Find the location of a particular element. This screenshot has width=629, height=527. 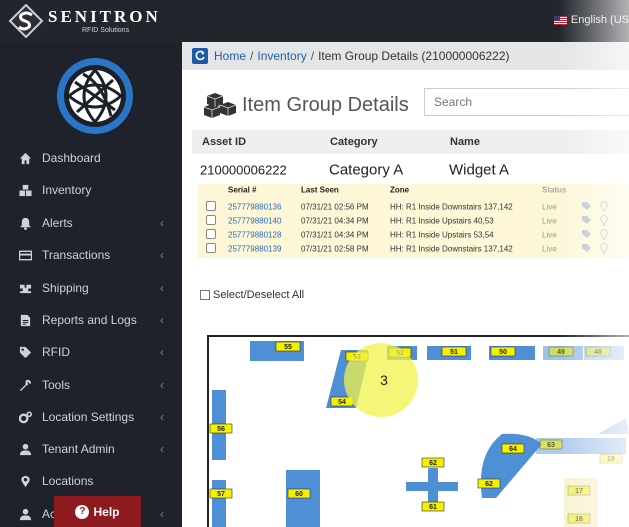

sidebar-item-shipping: Shipping ‹ is located at coordinates (91, 288).